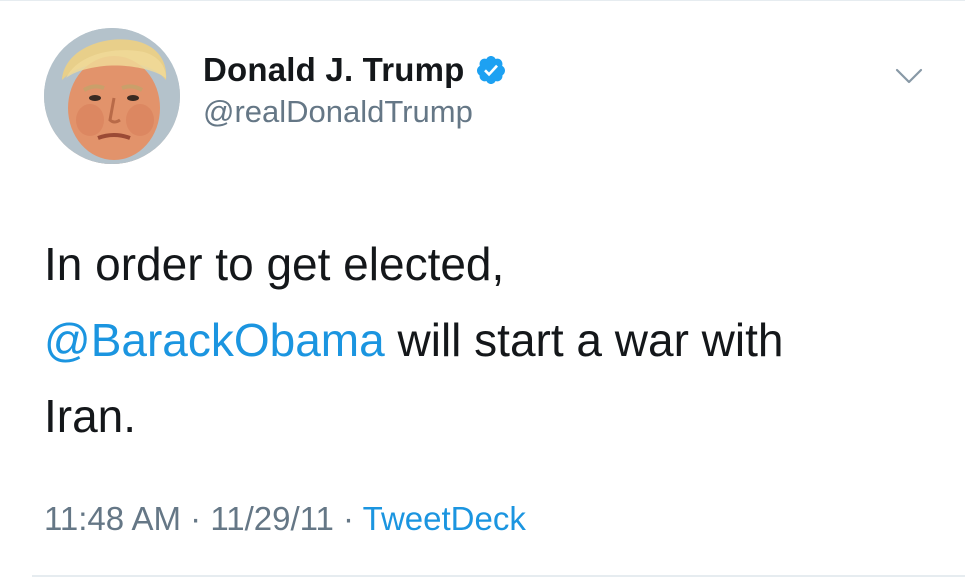  What do you see at coordinates (90, 416) in the screenshot?
I see `tweet-text-line-3: Iran.` at bounding box center [90, 416].